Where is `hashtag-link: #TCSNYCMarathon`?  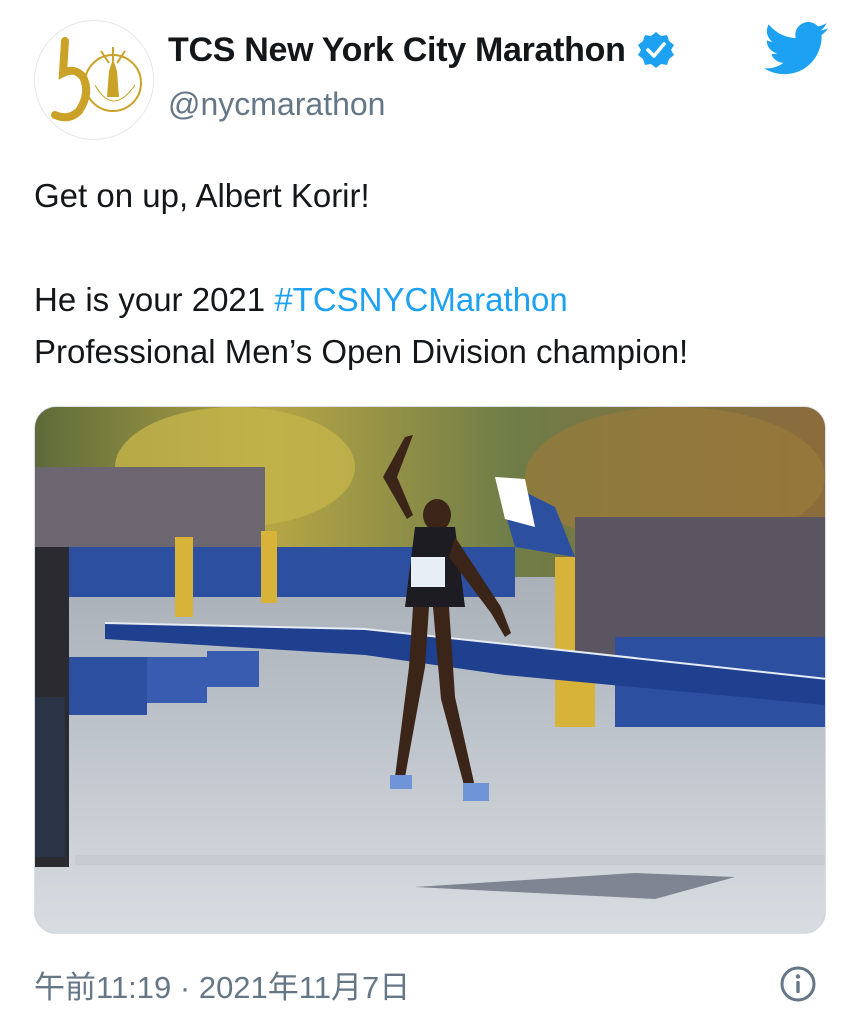
hashtag-link: #TCSNYCMarathon is located at coordinates (420, 299).